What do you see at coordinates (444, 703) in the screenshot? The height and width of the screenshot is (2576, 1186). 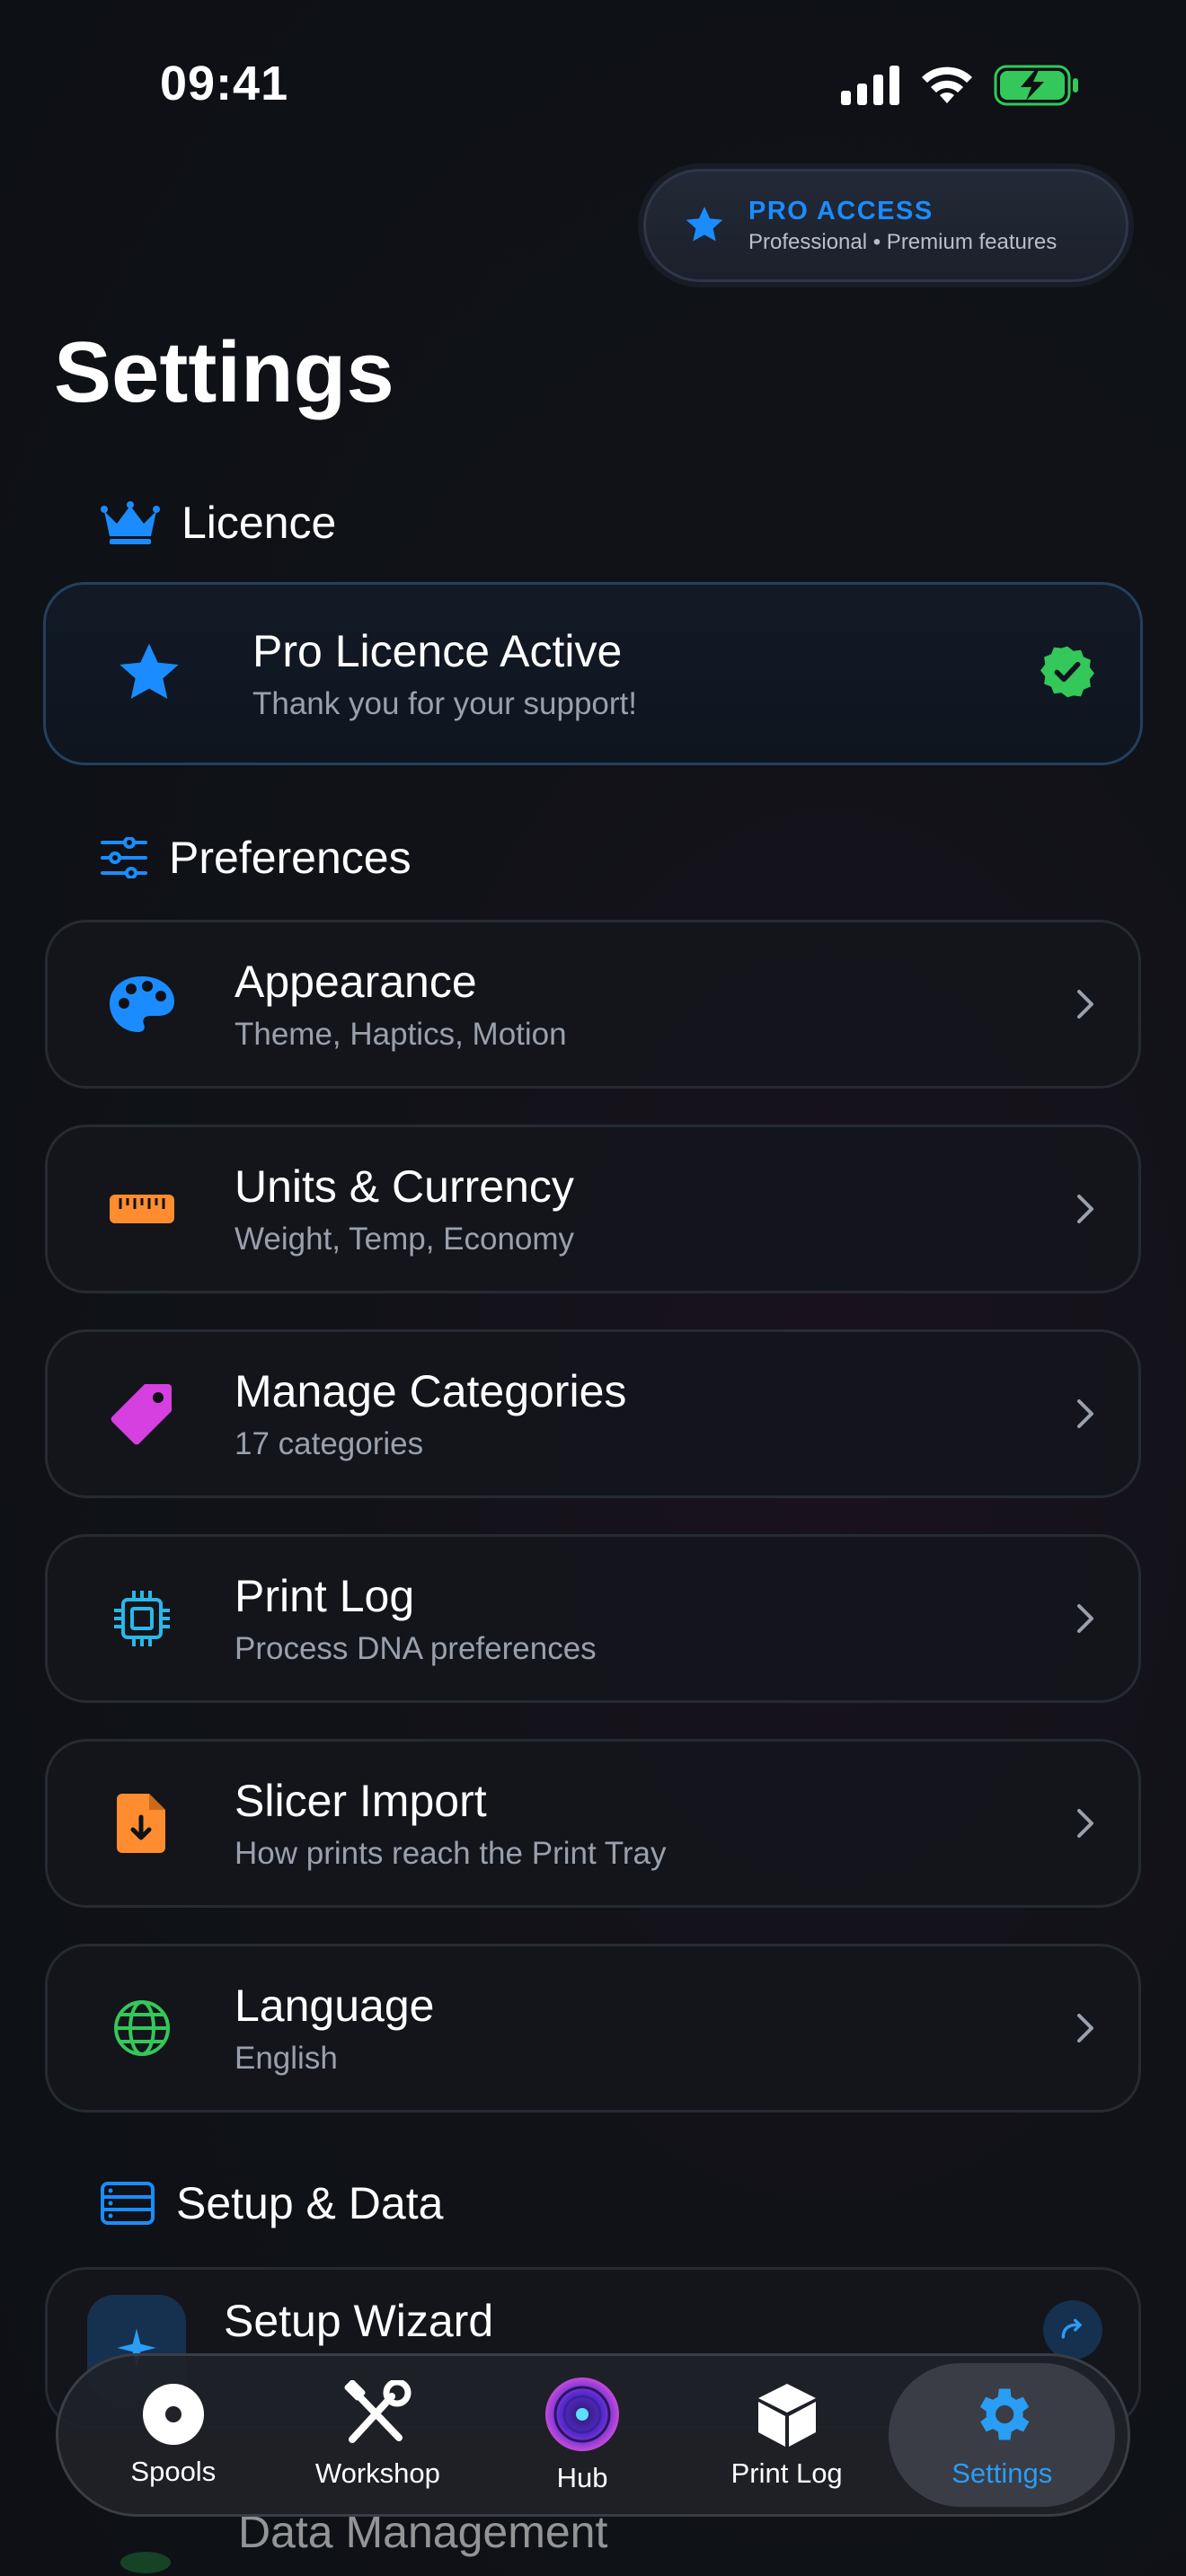 I see `licence-subtitle: Thank you for your support!` at bounding box center [444, 703].